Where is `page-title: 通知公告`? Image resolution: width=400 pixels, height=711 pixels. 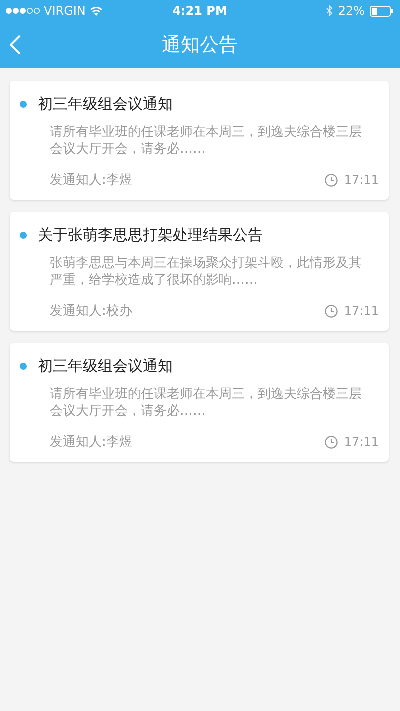
page-title: 通知公告 is located at coordinates (200, 45).